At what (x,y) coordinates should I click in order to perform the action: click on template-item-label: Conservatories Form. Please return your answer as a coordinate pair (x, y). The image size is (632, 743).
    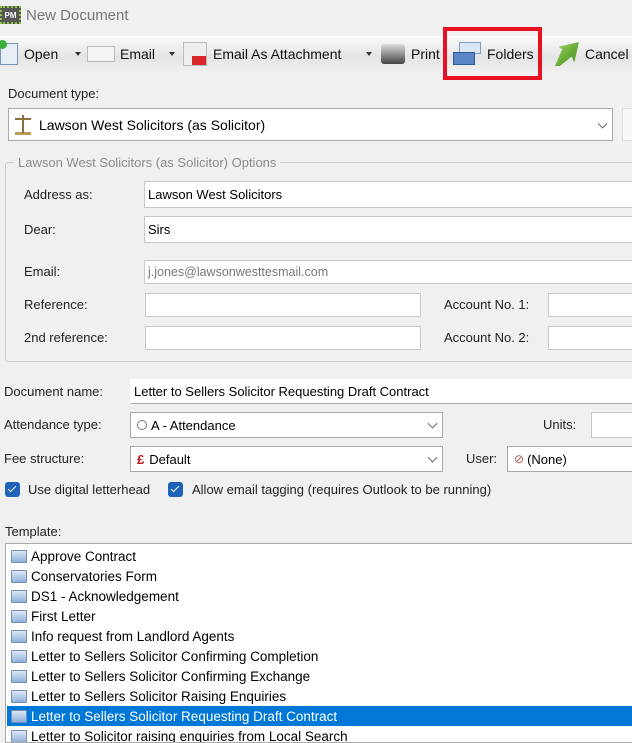
    Looking at the image, I should click on (94, 576).